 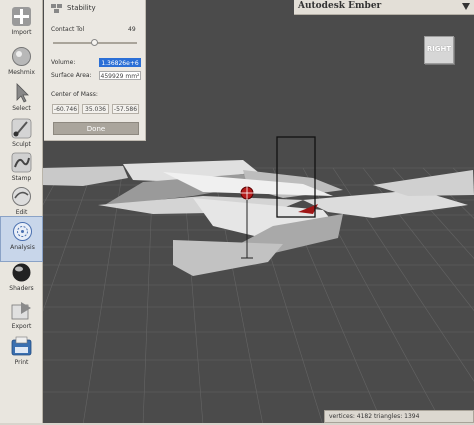 What do you see at coordinates (63, 62) in the screenshot?
I see `volume-label: Volume:` at bounding box center [63, 62].